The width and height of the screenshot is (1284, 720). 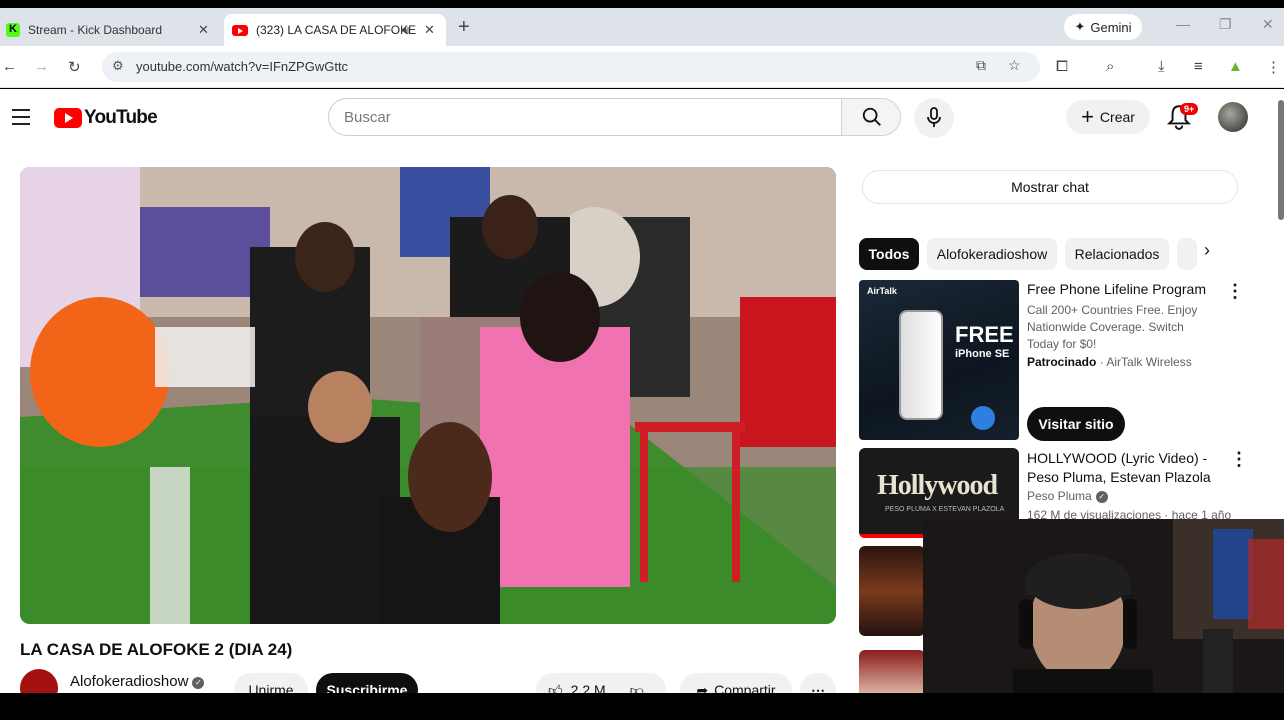 I want to click on scrollbar, so click(x=1281, y=160).